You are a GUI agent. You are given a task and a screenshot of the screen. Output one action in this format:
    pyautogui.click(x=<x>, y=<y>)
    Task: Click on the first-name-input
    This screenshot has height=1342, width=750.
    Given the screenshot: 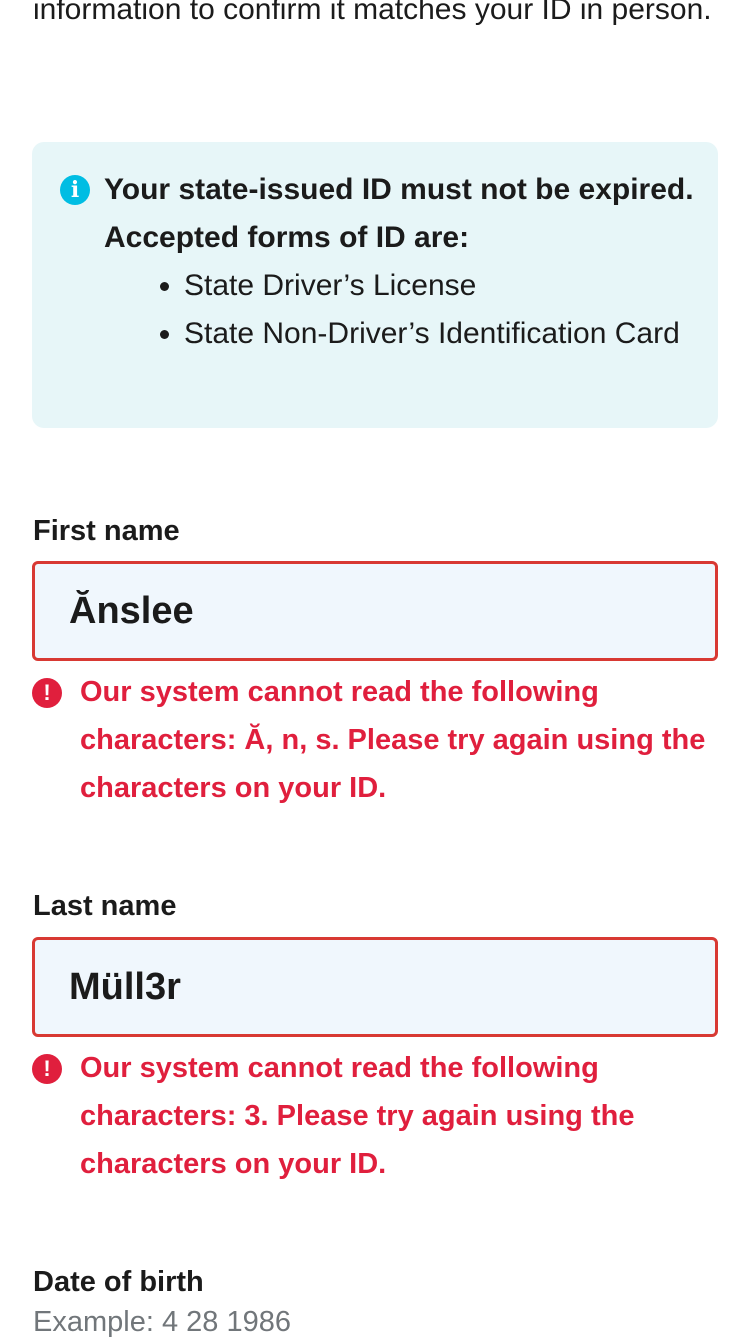 What is the action you would take?
    pyautogui.click(x=375, y=611)
    